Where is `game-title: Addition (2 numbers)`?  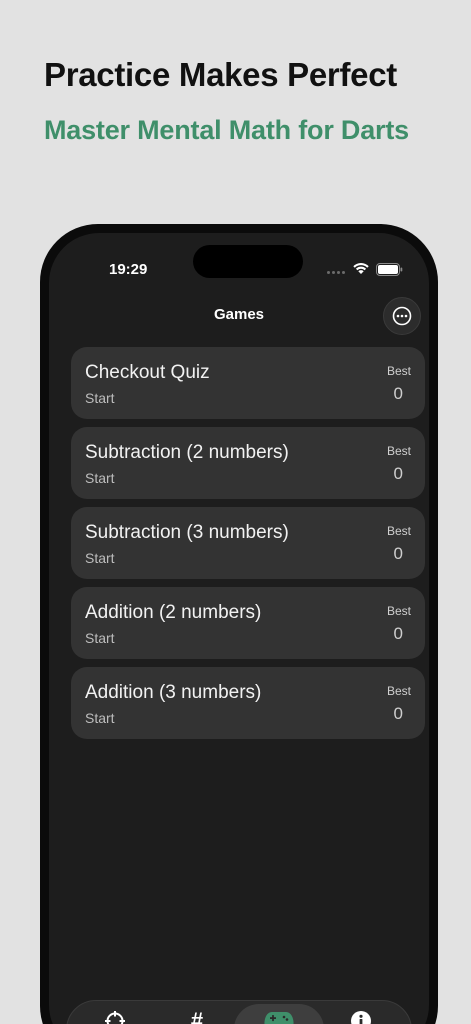 game-title: Addition (2 numbers) is located at coordinates (173, 612).